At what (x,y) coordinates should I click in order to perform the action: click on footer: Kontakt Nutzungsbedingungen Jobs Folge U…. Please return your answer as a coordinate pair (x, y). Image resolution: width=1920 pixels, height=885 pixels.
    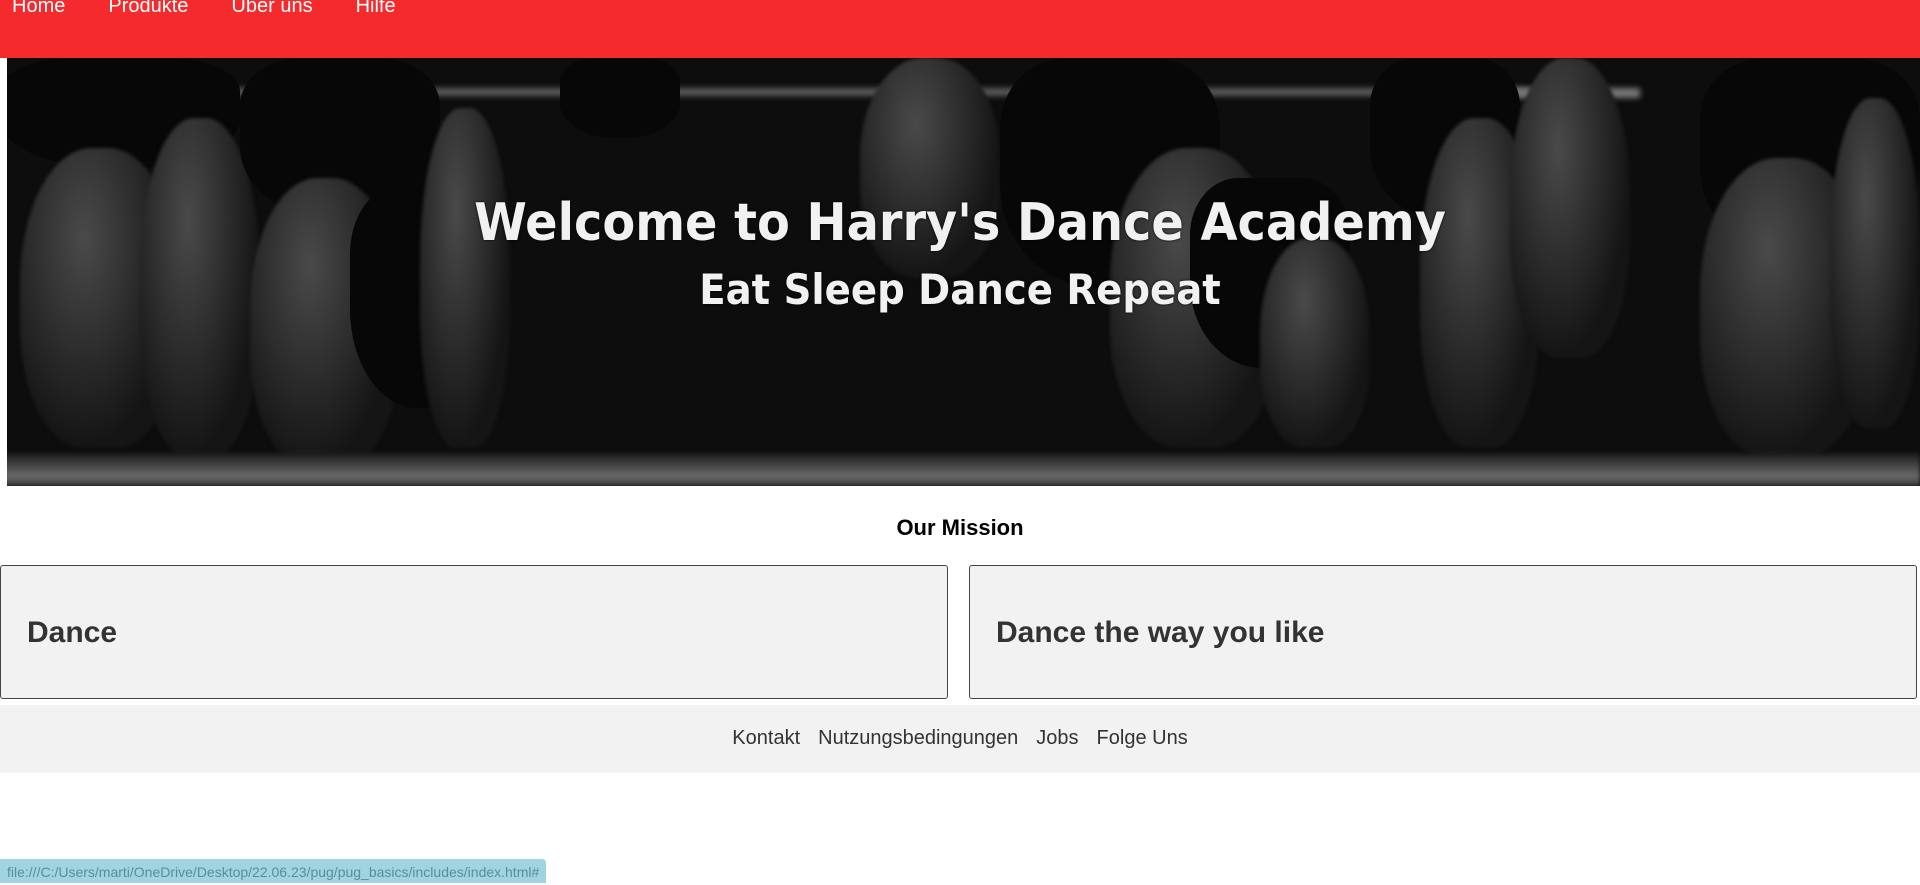
    Looking at the image, I should click on (960, 739).